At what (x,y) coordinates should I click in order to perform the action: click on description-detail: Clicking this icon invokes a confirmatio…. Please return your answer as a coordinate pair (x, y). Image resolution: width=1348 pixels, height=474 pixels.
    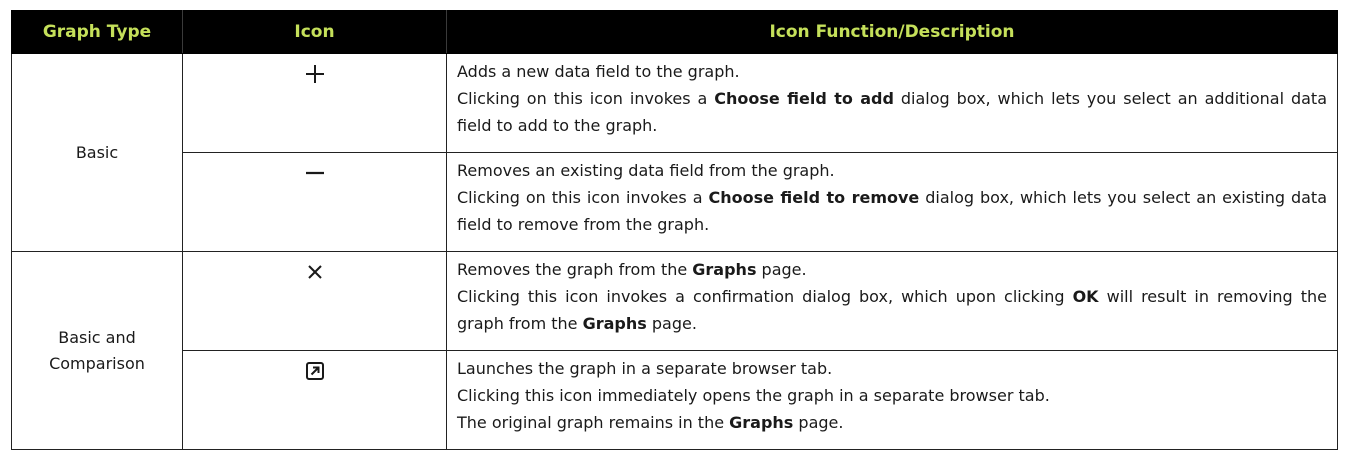
    Looking at the image, I should click on (892, 310).